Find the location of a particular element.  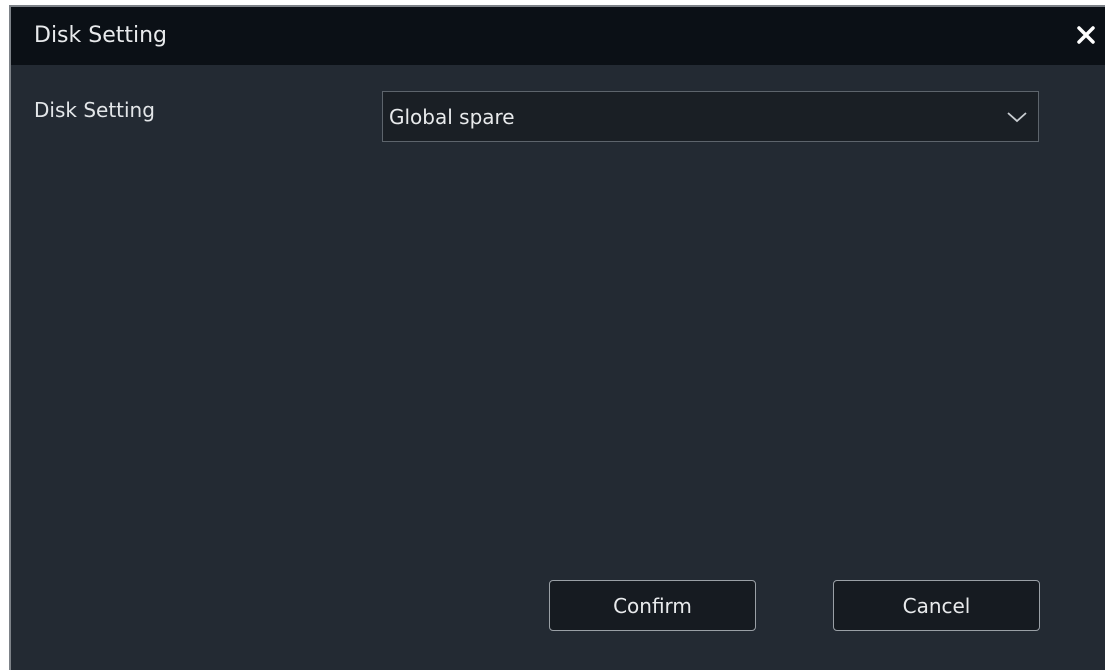

chevron-down-icon is located at coordinates (1017, 117).